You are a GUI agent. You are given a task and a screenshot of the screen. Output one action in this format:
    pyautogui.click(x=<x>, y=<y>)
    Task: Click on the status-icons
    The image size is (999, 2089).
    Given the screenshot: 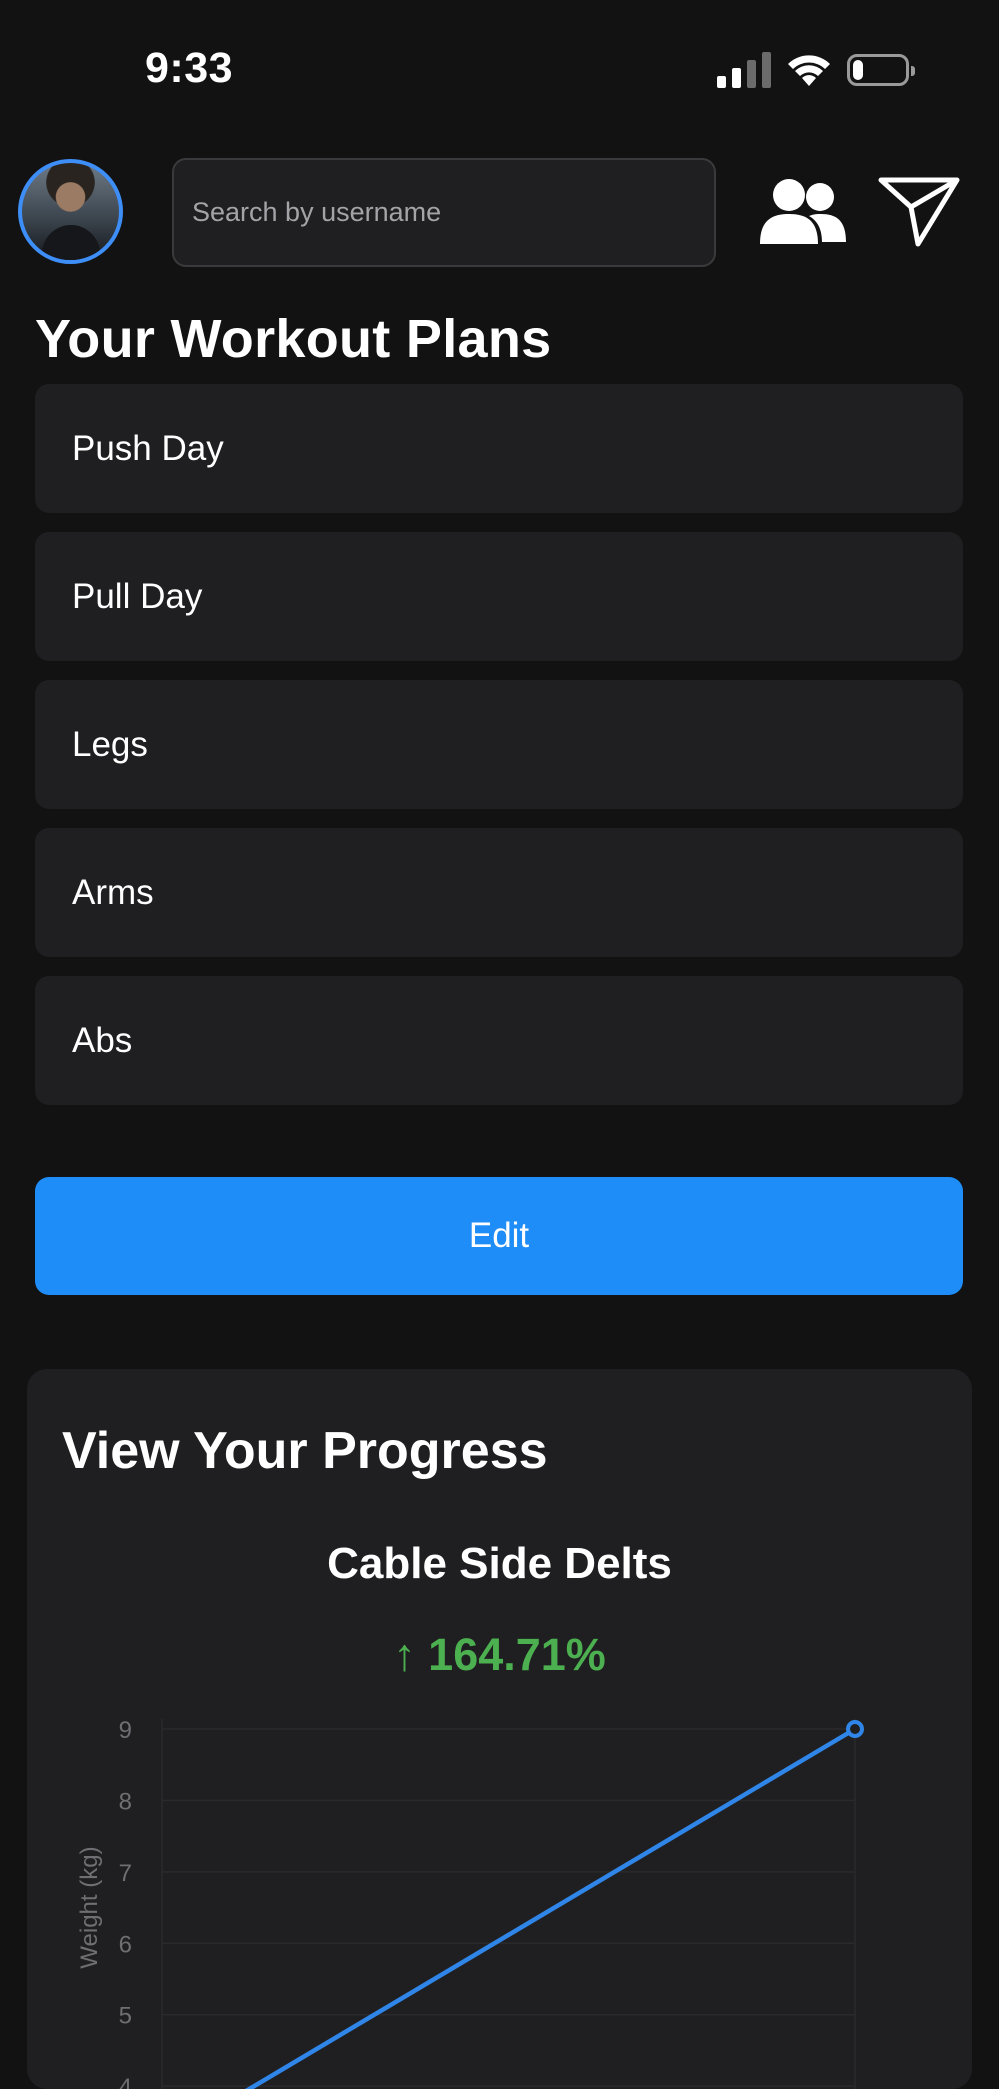 What is the action you would take?
    pyautogui.click(x=816, y=70)
    